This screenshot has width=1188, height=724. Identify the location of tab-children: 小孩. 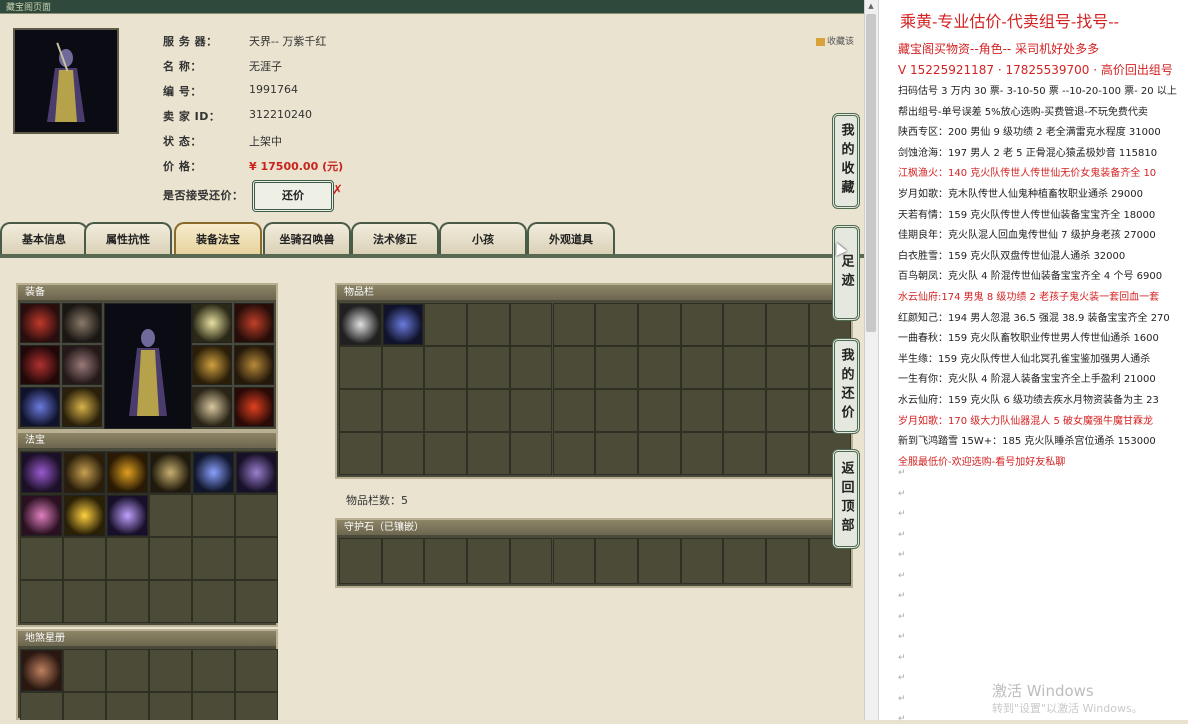
(483, 239).